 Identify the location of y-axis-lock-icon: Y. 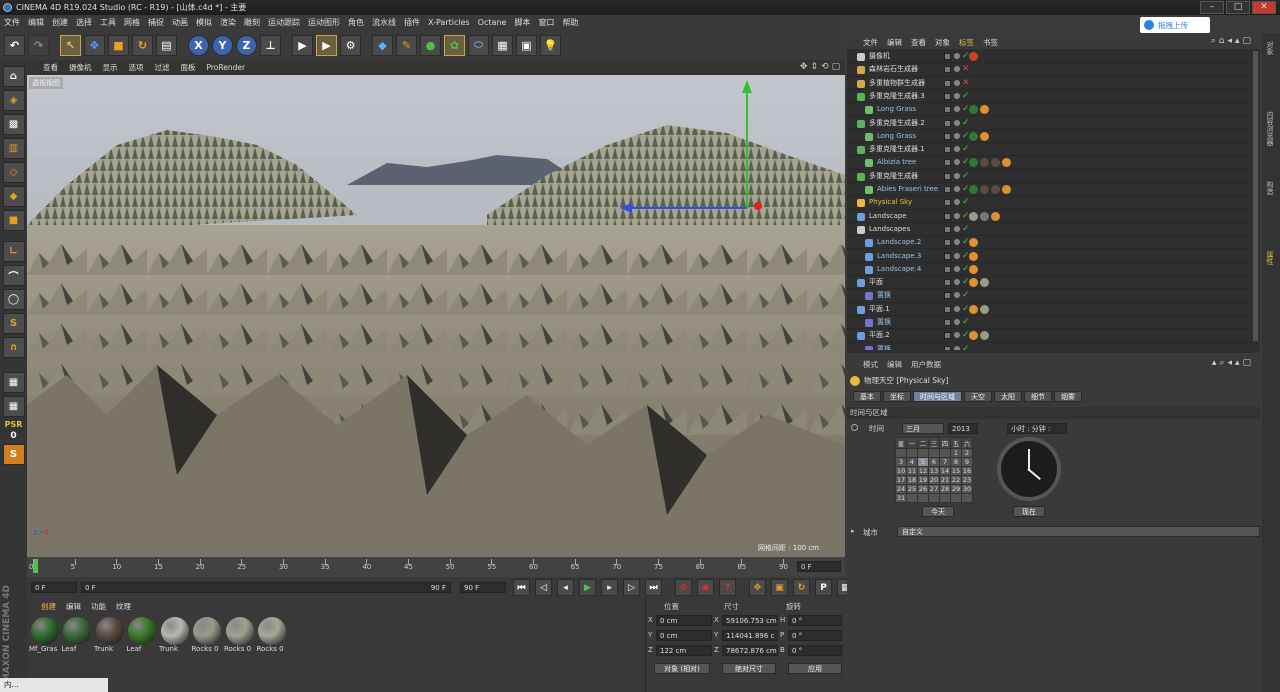
(222, 45).